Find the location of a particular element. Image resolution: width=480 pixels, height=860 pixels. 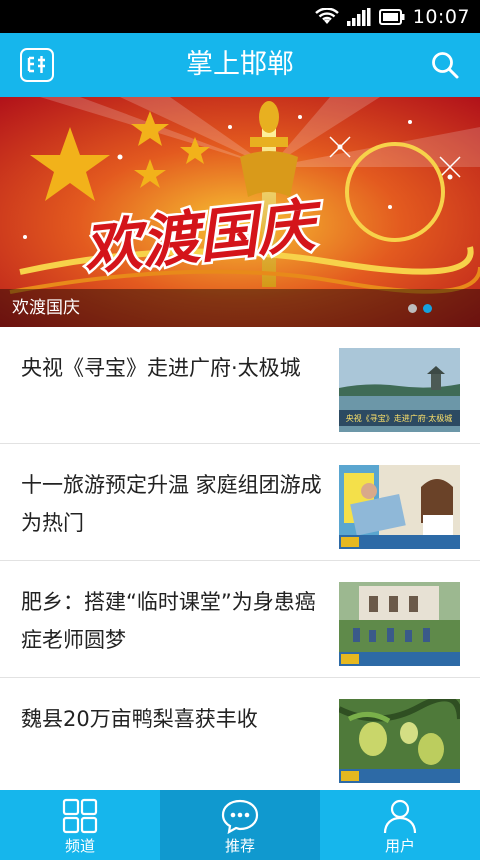

nav-item-channels: 频道 is located at coordinates (80, 825).